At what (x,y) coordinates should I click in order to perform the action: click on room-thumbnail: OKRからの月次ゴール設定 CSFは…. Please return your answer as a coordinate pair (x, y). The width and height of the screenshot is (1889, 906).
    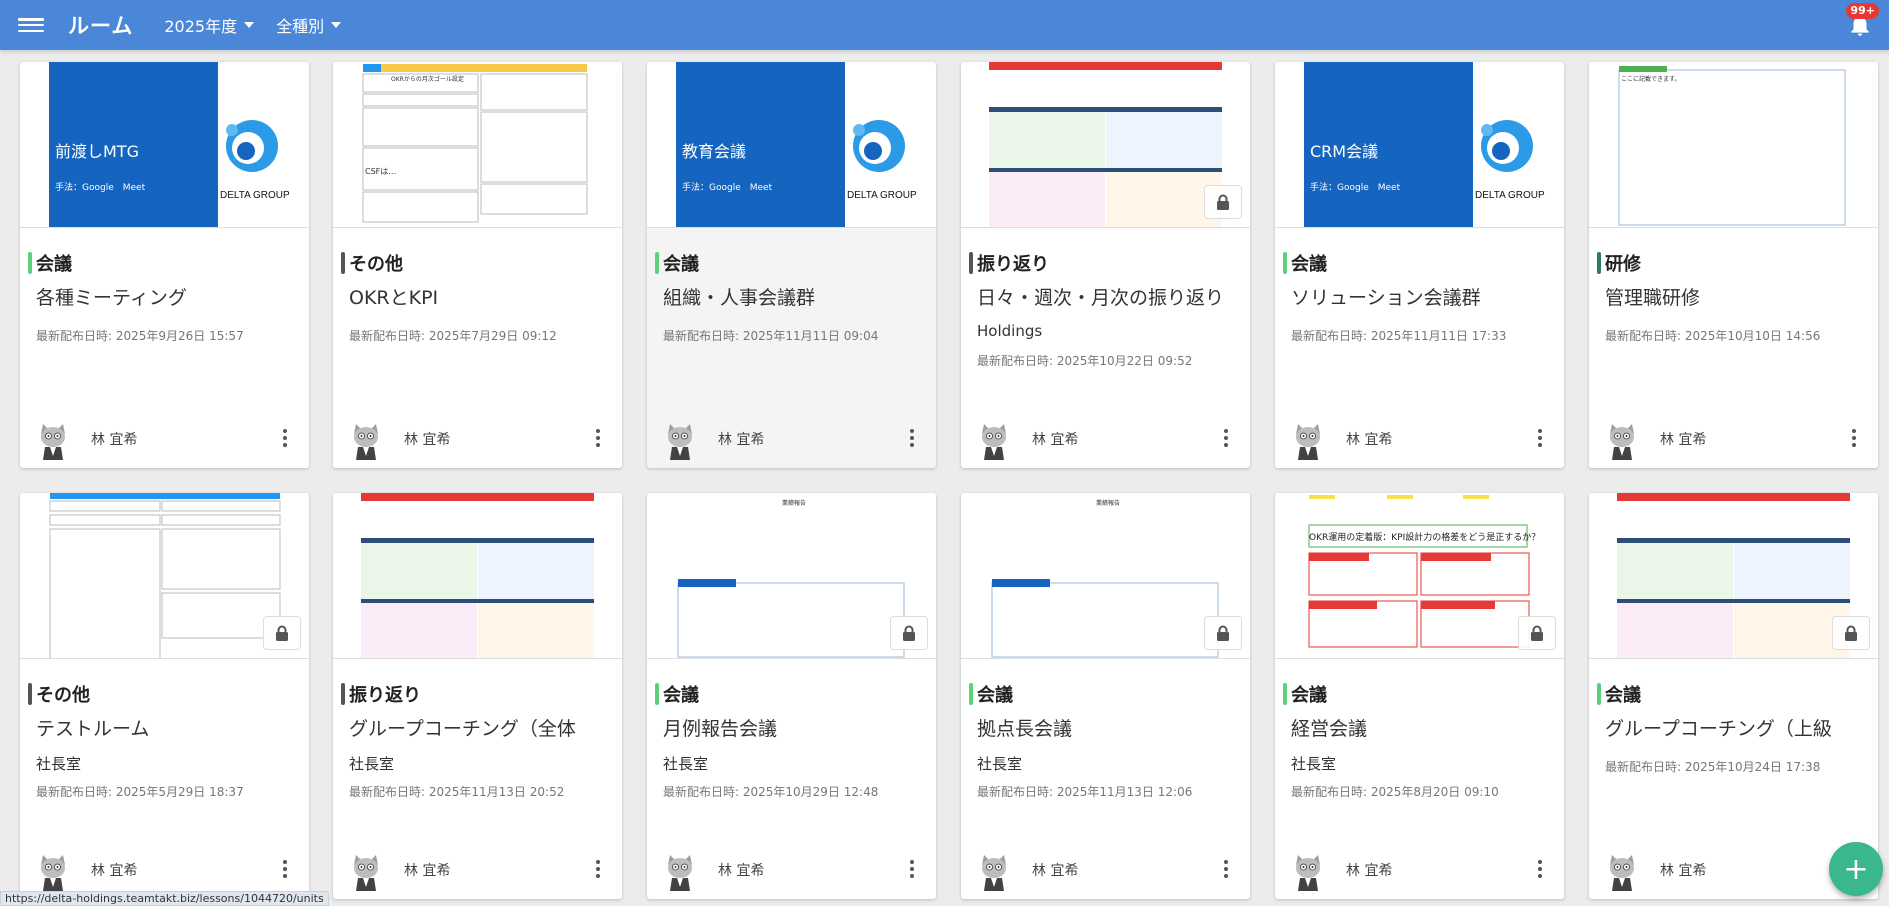
    Looking at the image, I should click on (477, 145).